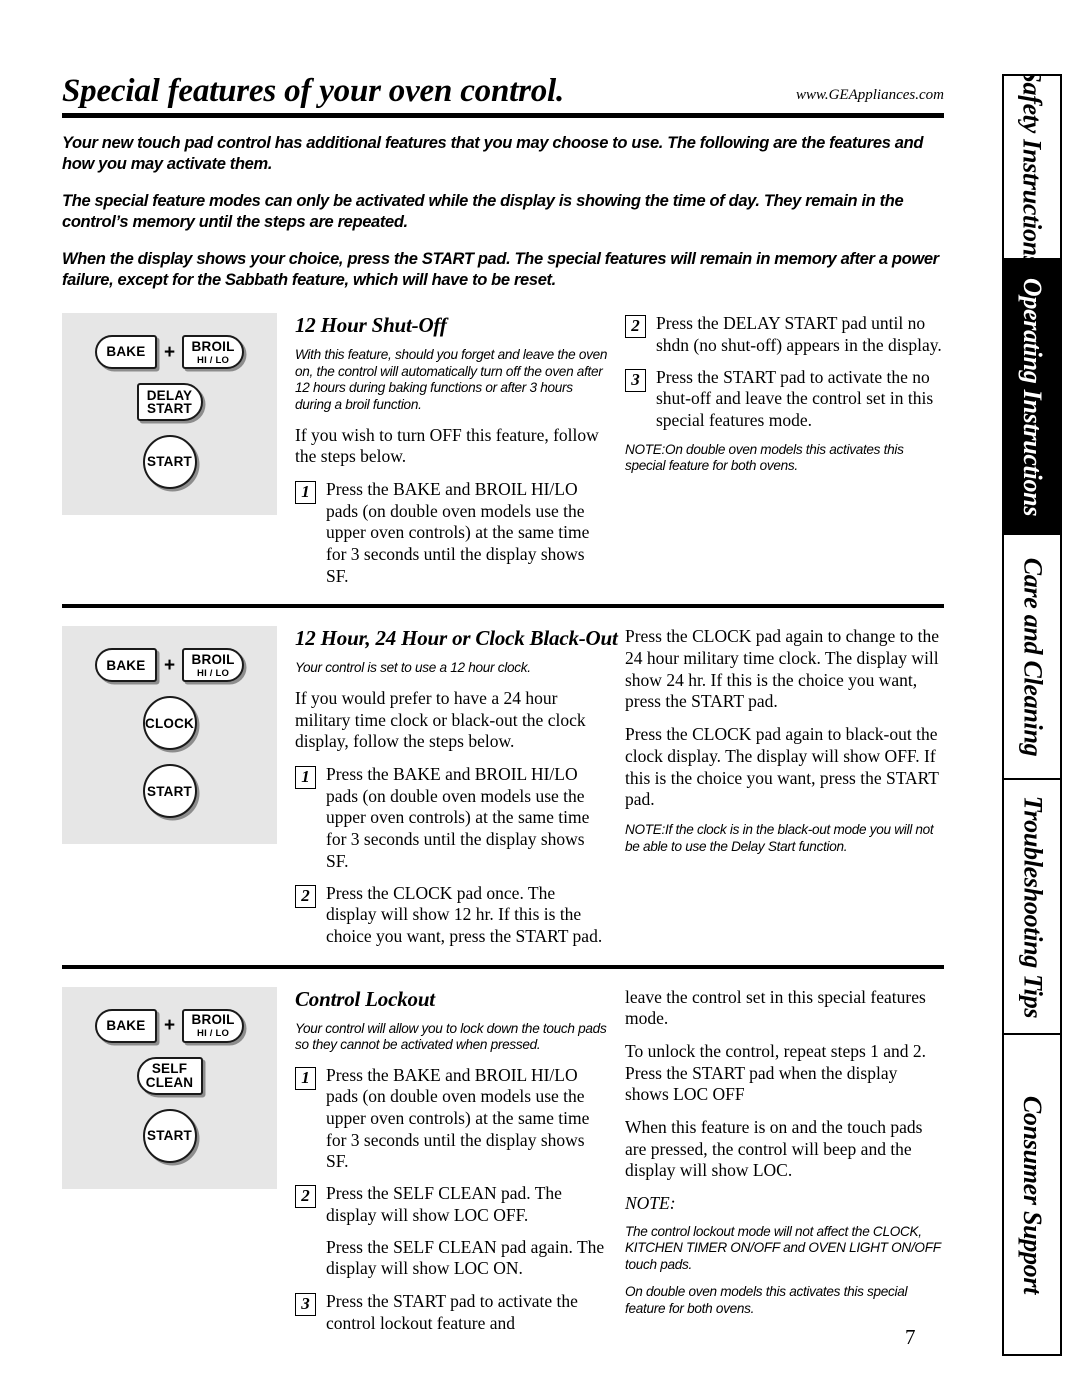  I want to click on delay-start-pad-label-line1: DELAY, so click(169, 395).